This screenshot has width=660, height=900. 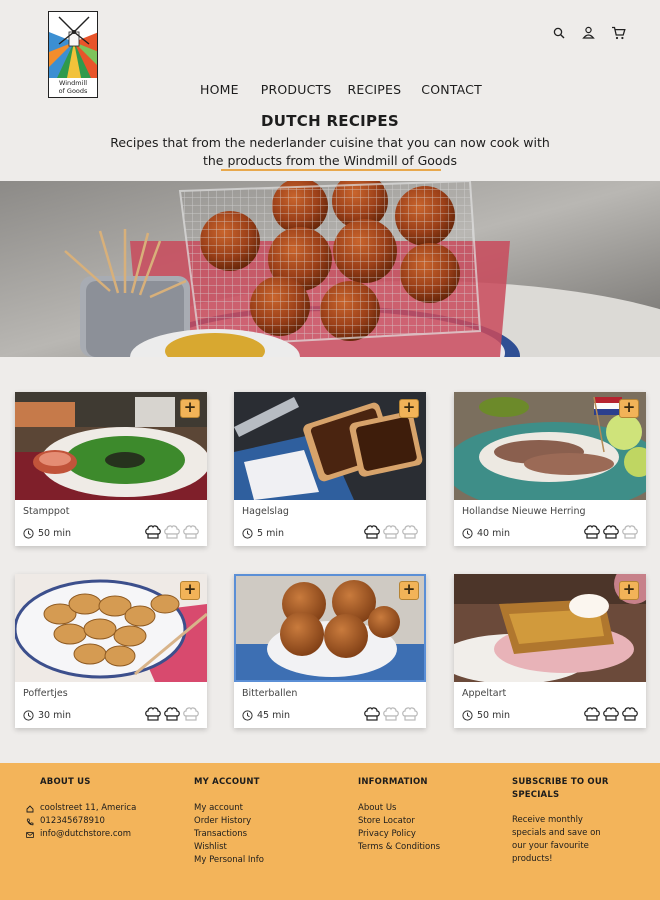 What do you see at coordinates (451, 89) in the screenshot?
I see `nav-contact: CONTACT` at bounding box center [451, 89].